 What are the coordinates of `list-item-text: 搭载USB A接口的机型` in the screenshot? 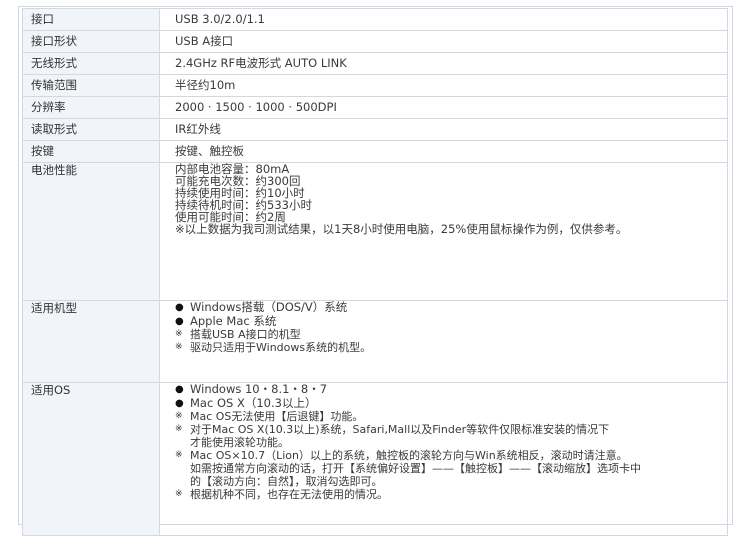 It's located at (245, 334).